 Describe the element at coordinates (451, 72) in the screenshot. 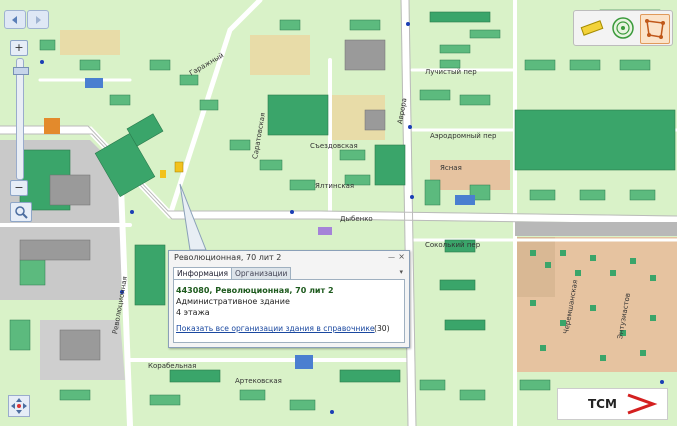

I see `street-label: Лучистый пер` at that location.